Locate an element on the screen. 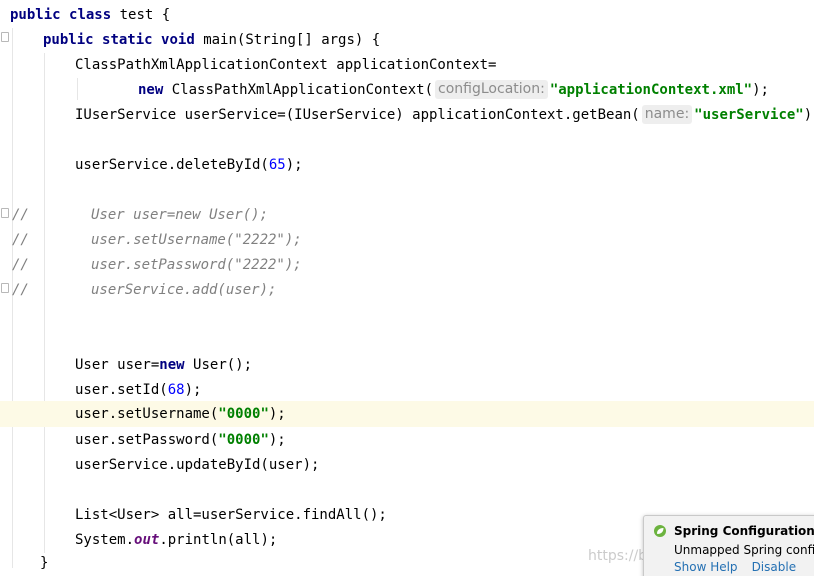 The width and height of the screenshot is (814, 576). code-line-commented: // userService.add(user); is located at coordinates (407, 290).